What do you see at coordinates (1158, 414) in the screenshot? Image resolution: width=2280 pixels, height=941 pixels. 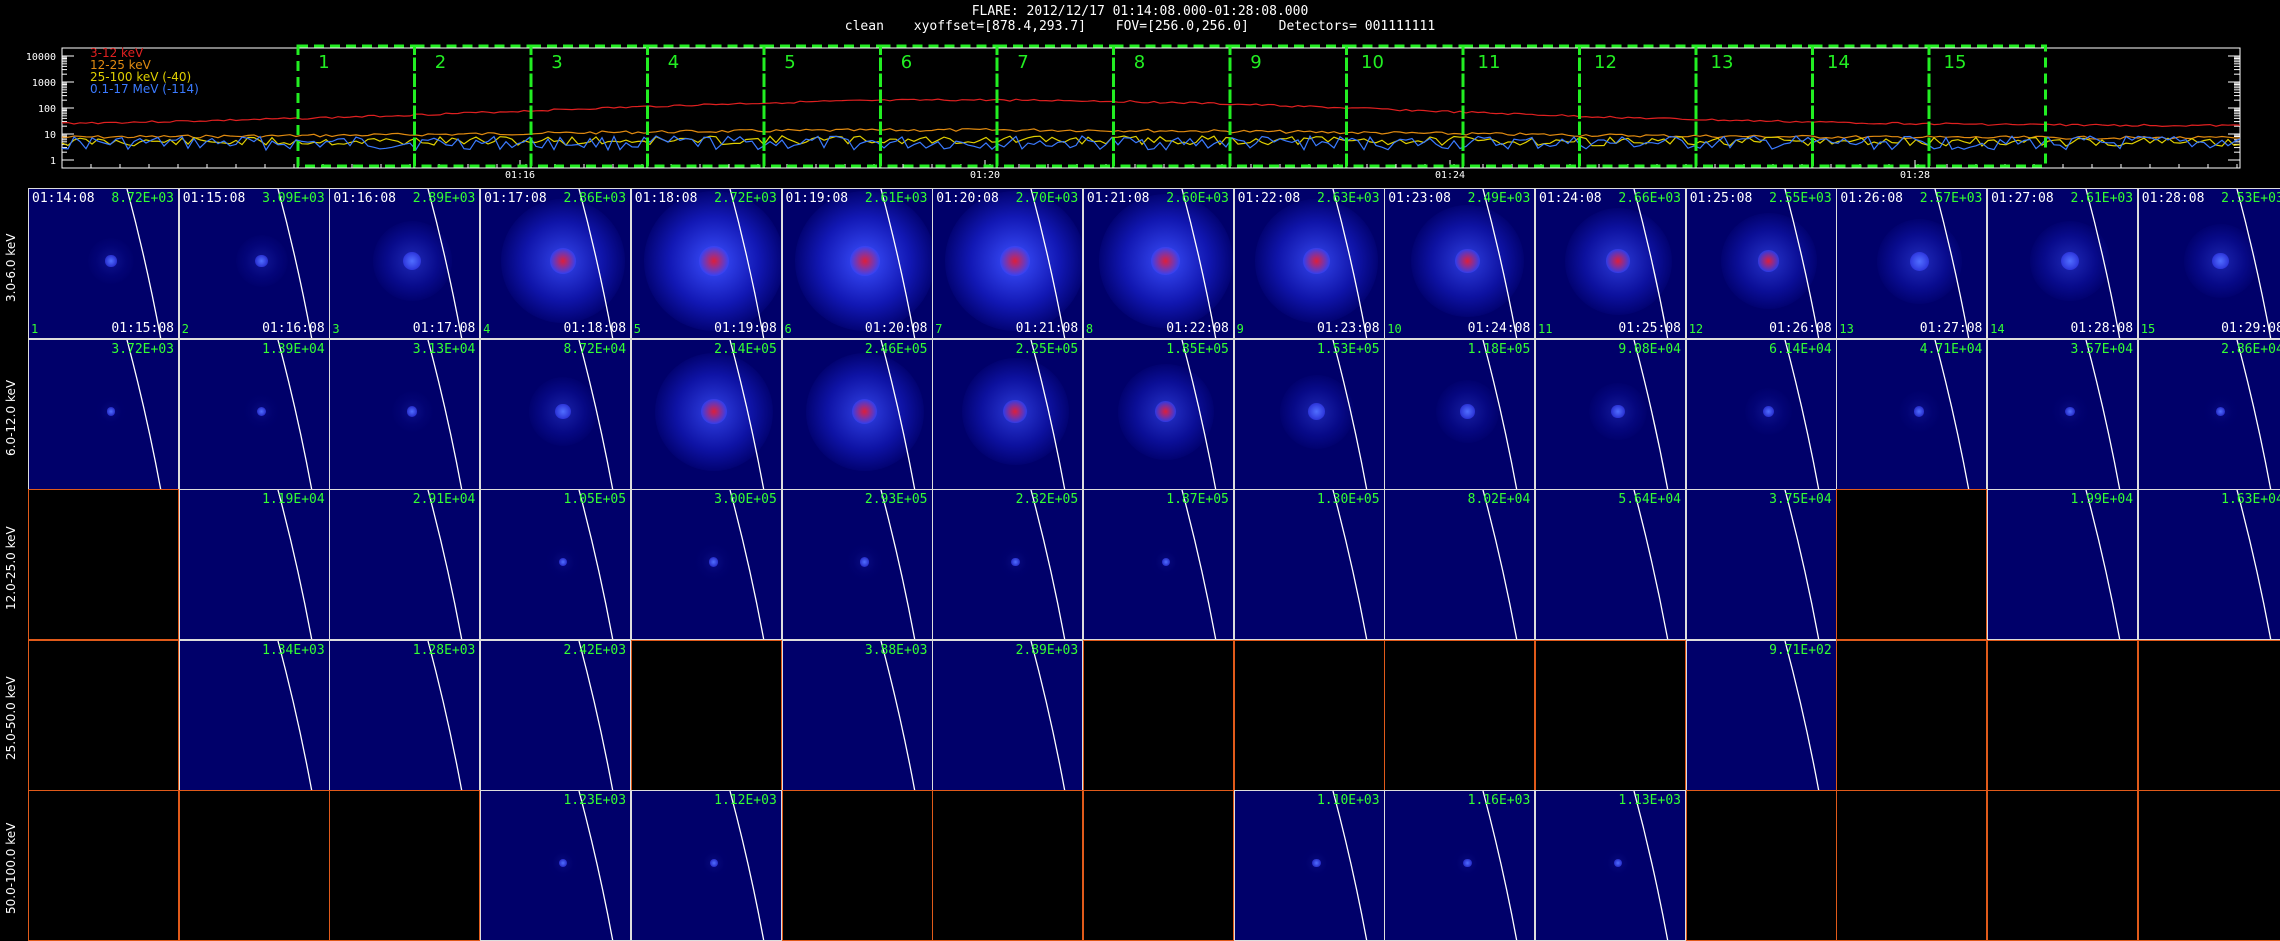 I see `image-cell: 1.85E+05` at bounding box center [1158, 414].